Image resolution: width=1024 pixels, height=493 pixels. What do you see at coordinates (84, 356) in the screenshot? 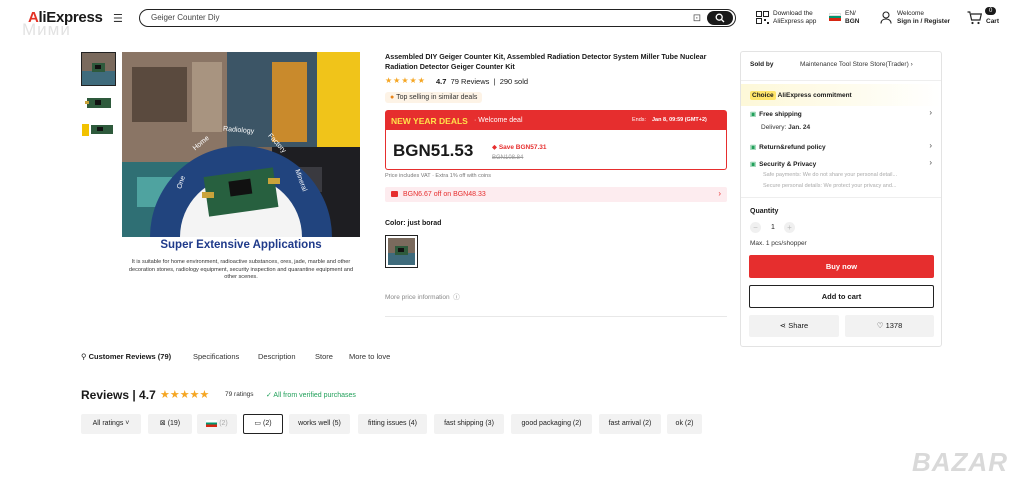
I see `location-pin-icon: ⚲` at bounding box center [84, 356].